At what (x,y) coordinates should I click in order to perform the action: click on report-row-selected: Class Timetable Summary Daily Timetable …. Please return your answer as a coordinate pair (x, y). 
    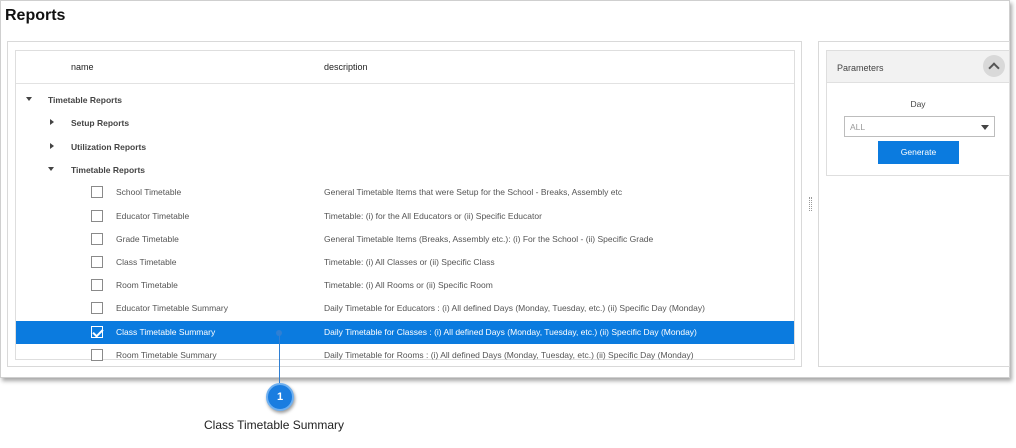
    Looking at the image, I should click on (405, 332).